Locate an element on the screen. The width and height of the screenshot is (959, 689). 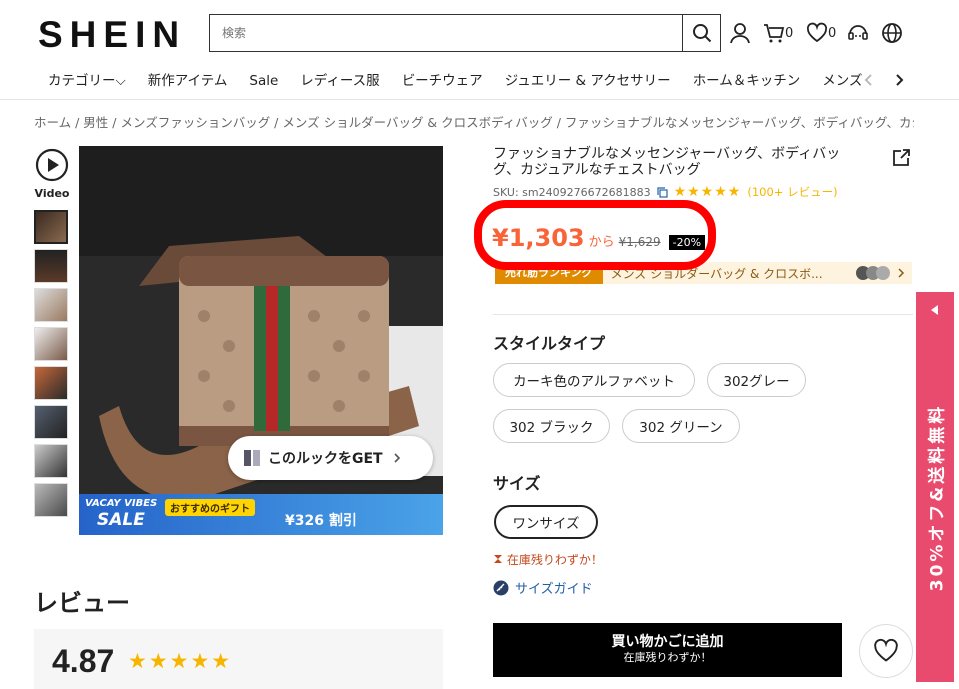
chevron-left-icon is located at coordinates (869, 80).